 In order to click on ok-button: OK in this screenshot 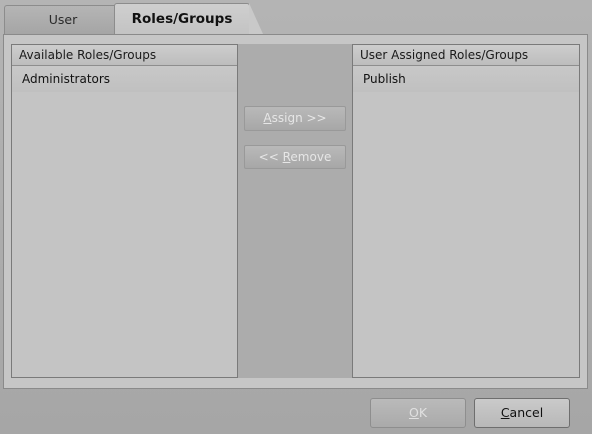, I will do `click(418, 413)`.